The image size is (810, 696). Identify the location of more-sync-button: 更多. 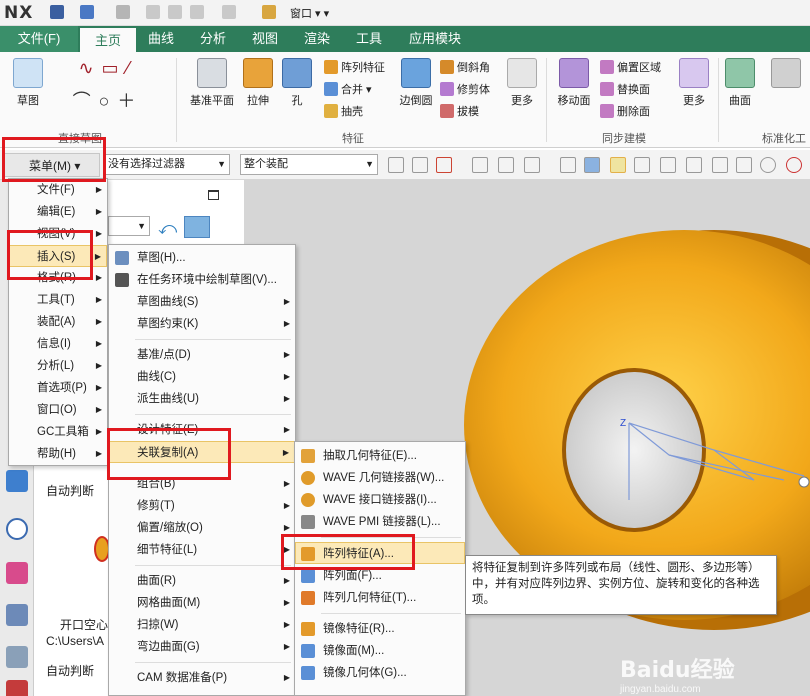
(694, 83).